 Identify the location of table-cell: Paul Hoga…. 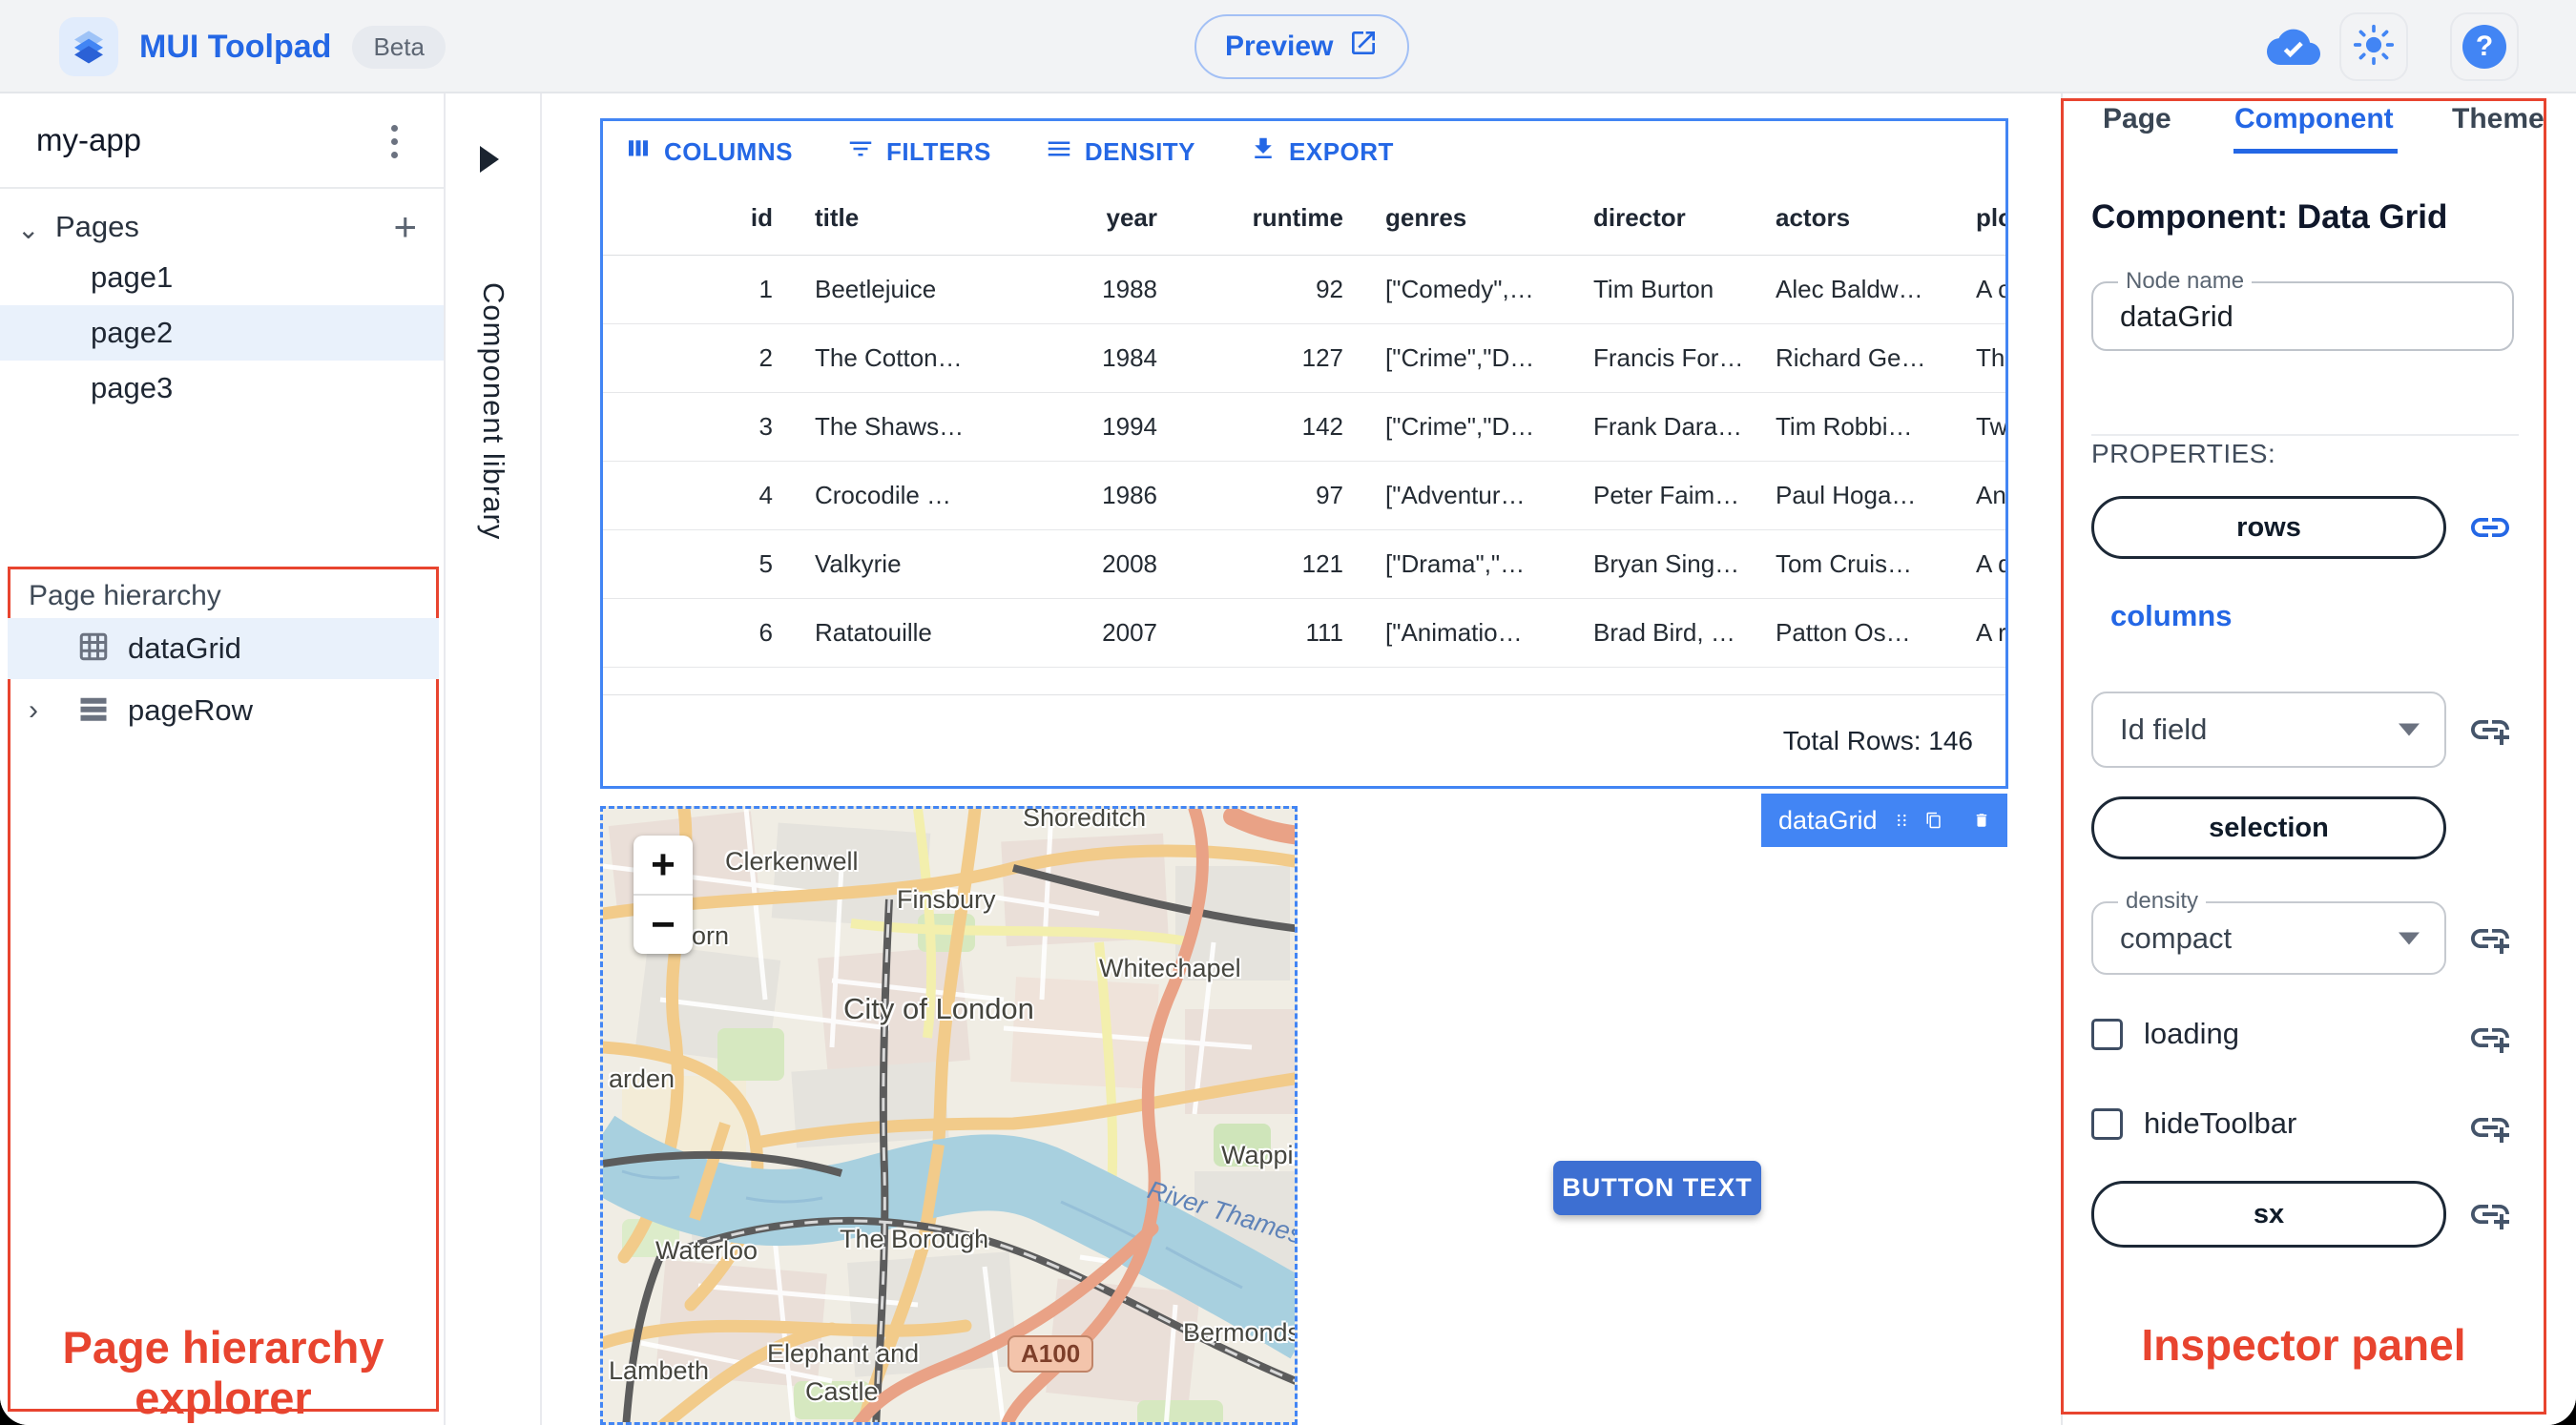
(1855, 495).